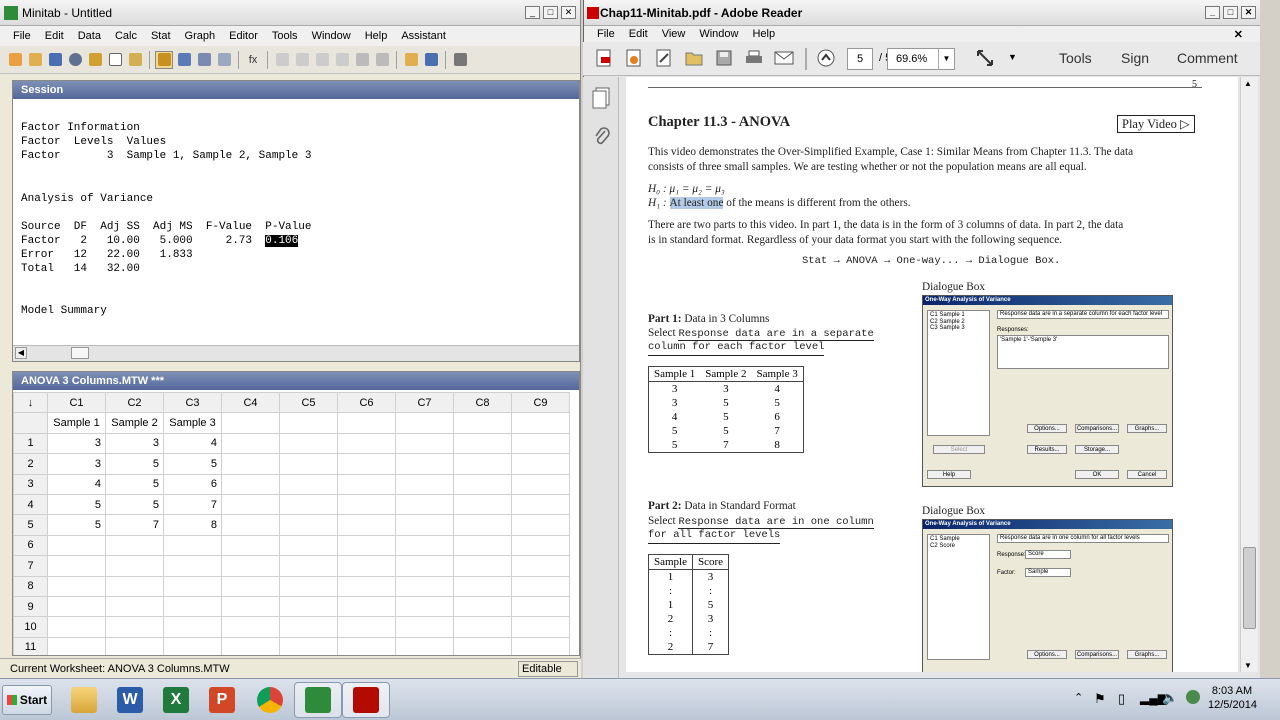 Image resolution: width=1280 pixels, height=720 pixels. What do you see at coordinates (696, 203) in the screenshot?
I see `selected-text: At least one` at bounding box center [696, 203].